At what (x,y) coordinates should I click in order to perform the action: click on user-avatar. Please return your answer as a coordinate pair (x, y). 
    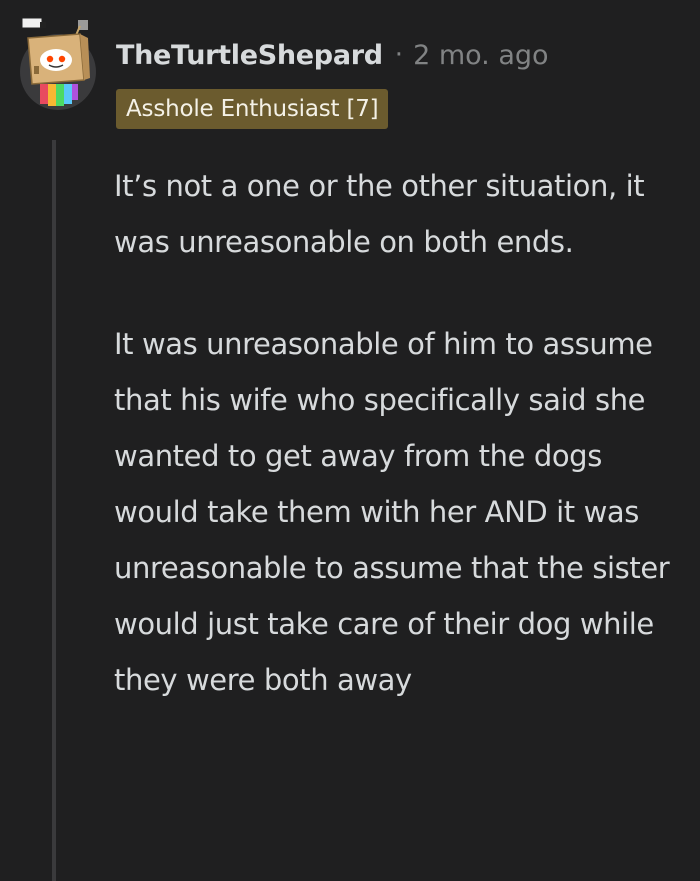
    Looking at the image, I should click on (58, 66).